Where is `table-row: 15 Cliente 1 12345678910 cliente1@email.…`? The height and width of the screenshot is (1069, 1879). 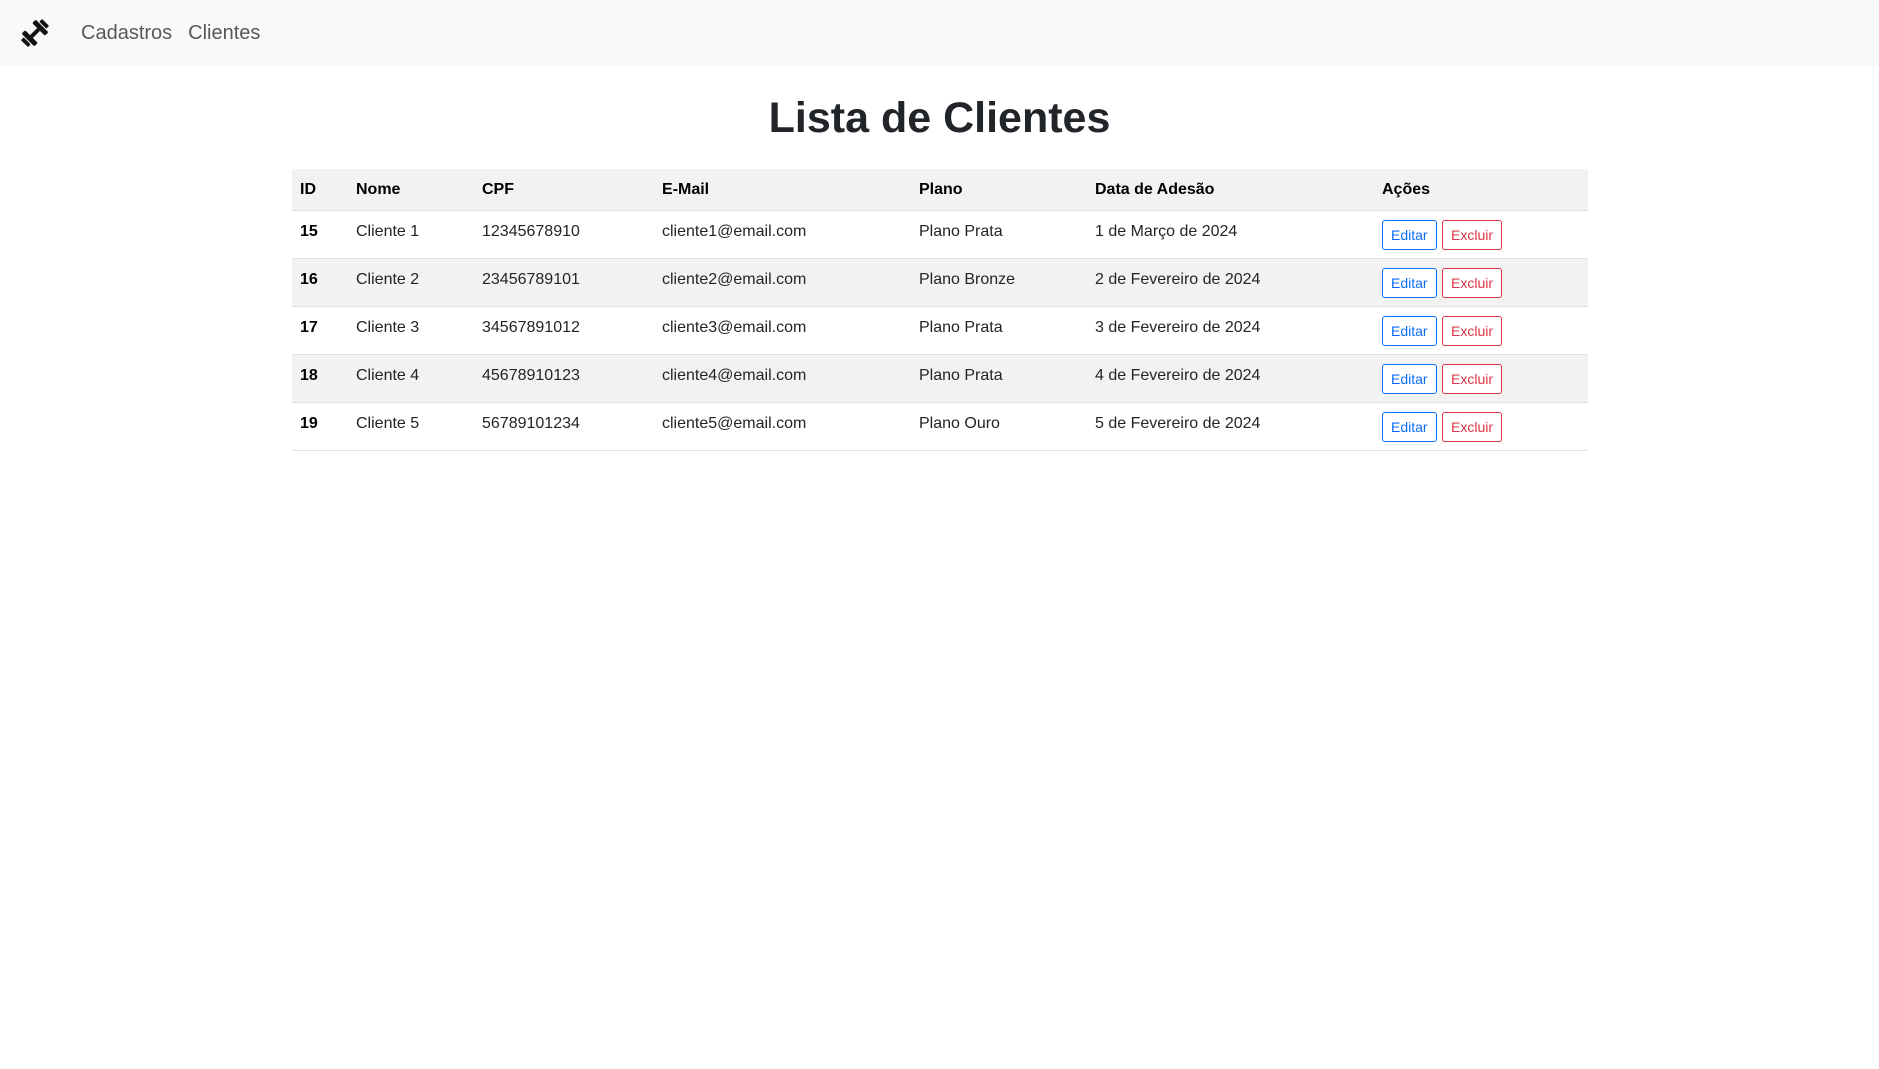 table-row: 15 Cliente 1 12345678910 cliente1@email.… is located at coordinates (940, 234).